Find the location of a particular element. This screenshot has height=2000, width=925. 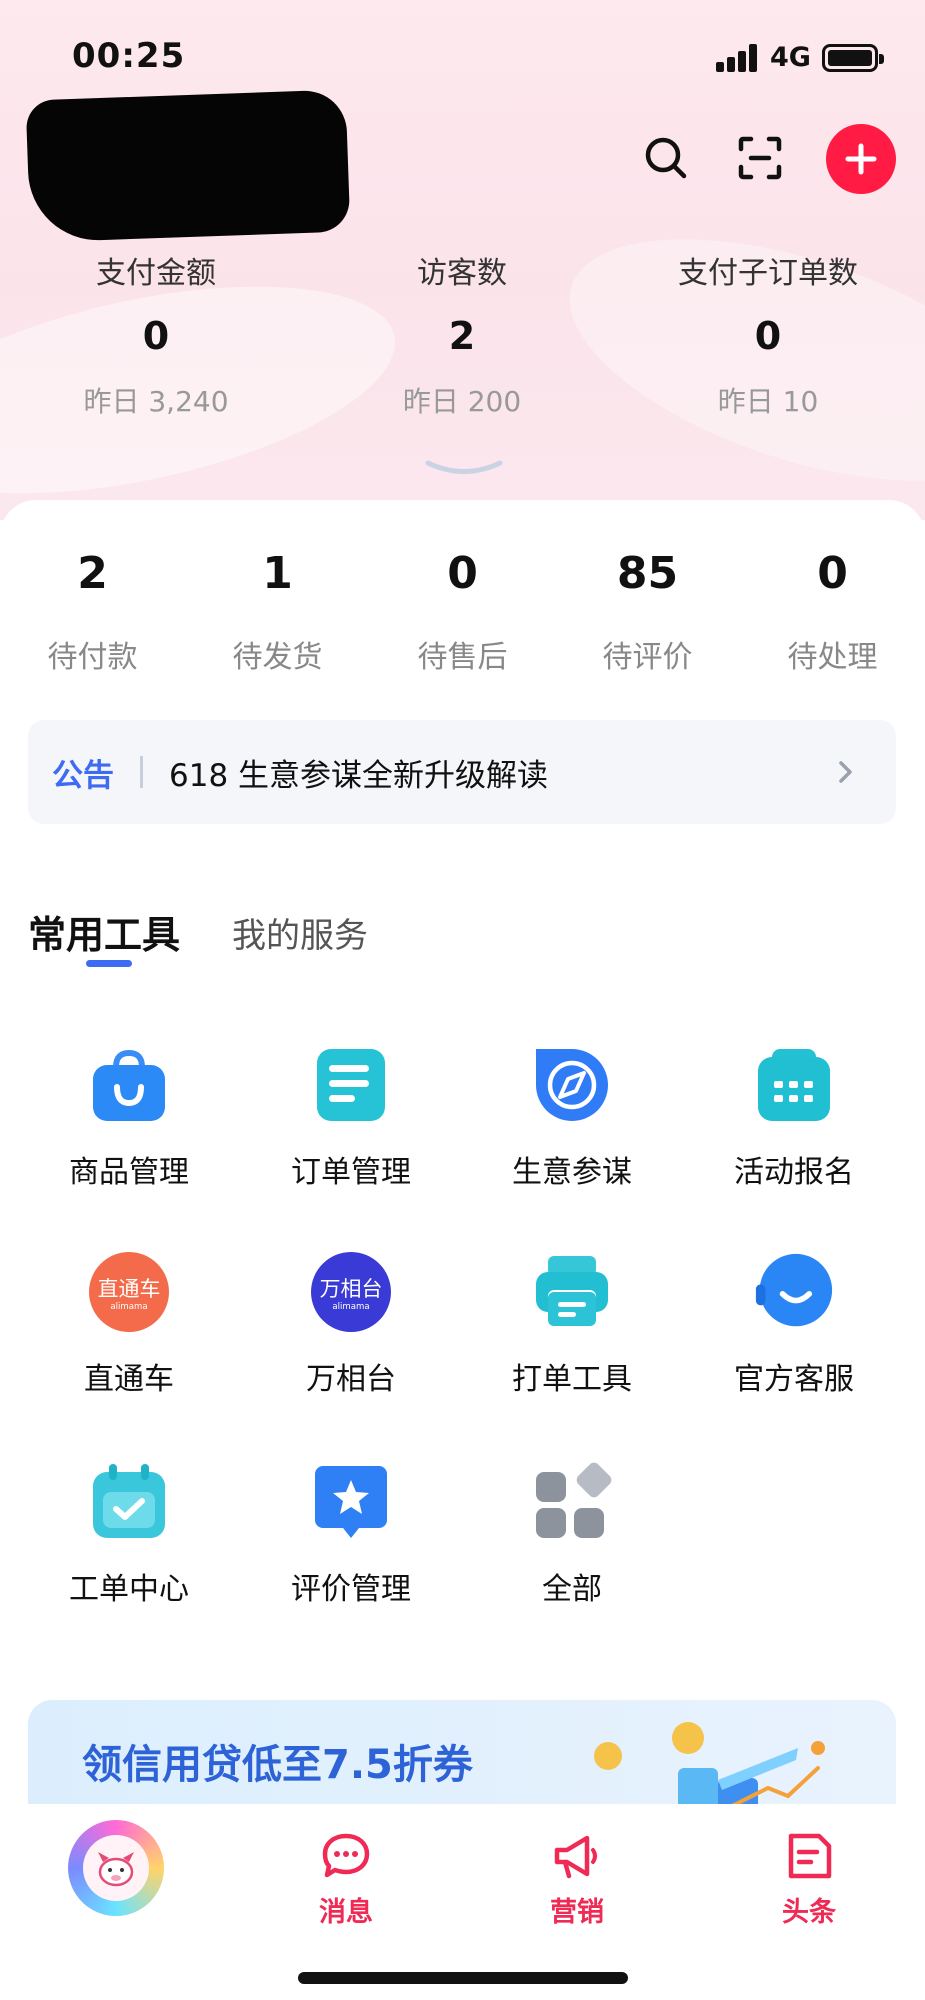

tool-print-orders: 打单工具 is located at coordinates (572, 1325).